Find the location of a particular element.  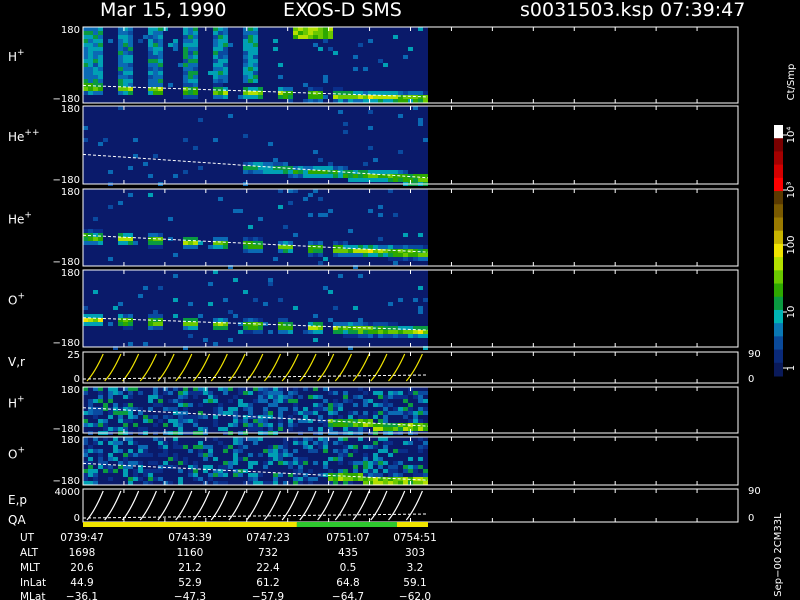

ephemeris-value: 0754:51 is located at coordinates (415, 538).